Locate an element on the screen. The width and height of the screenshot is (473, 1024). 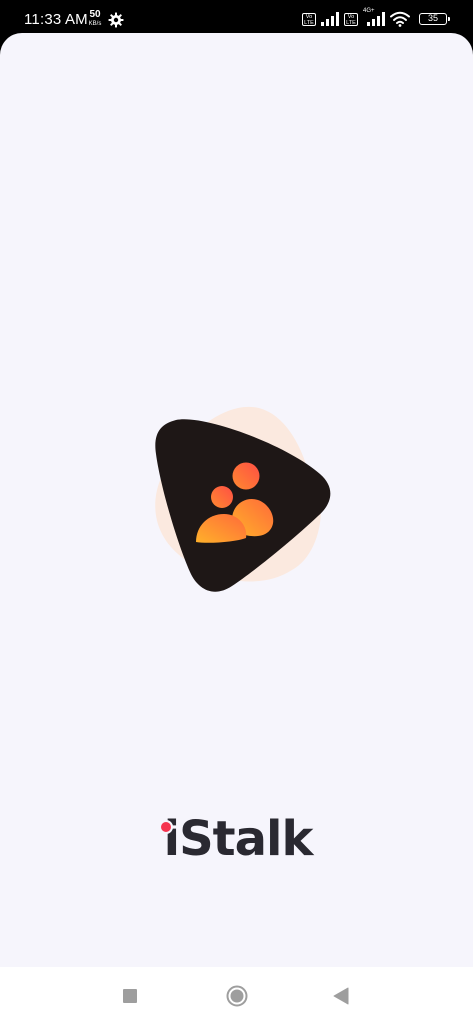
network-type: 4G+ is located at coordinates (369, 11).